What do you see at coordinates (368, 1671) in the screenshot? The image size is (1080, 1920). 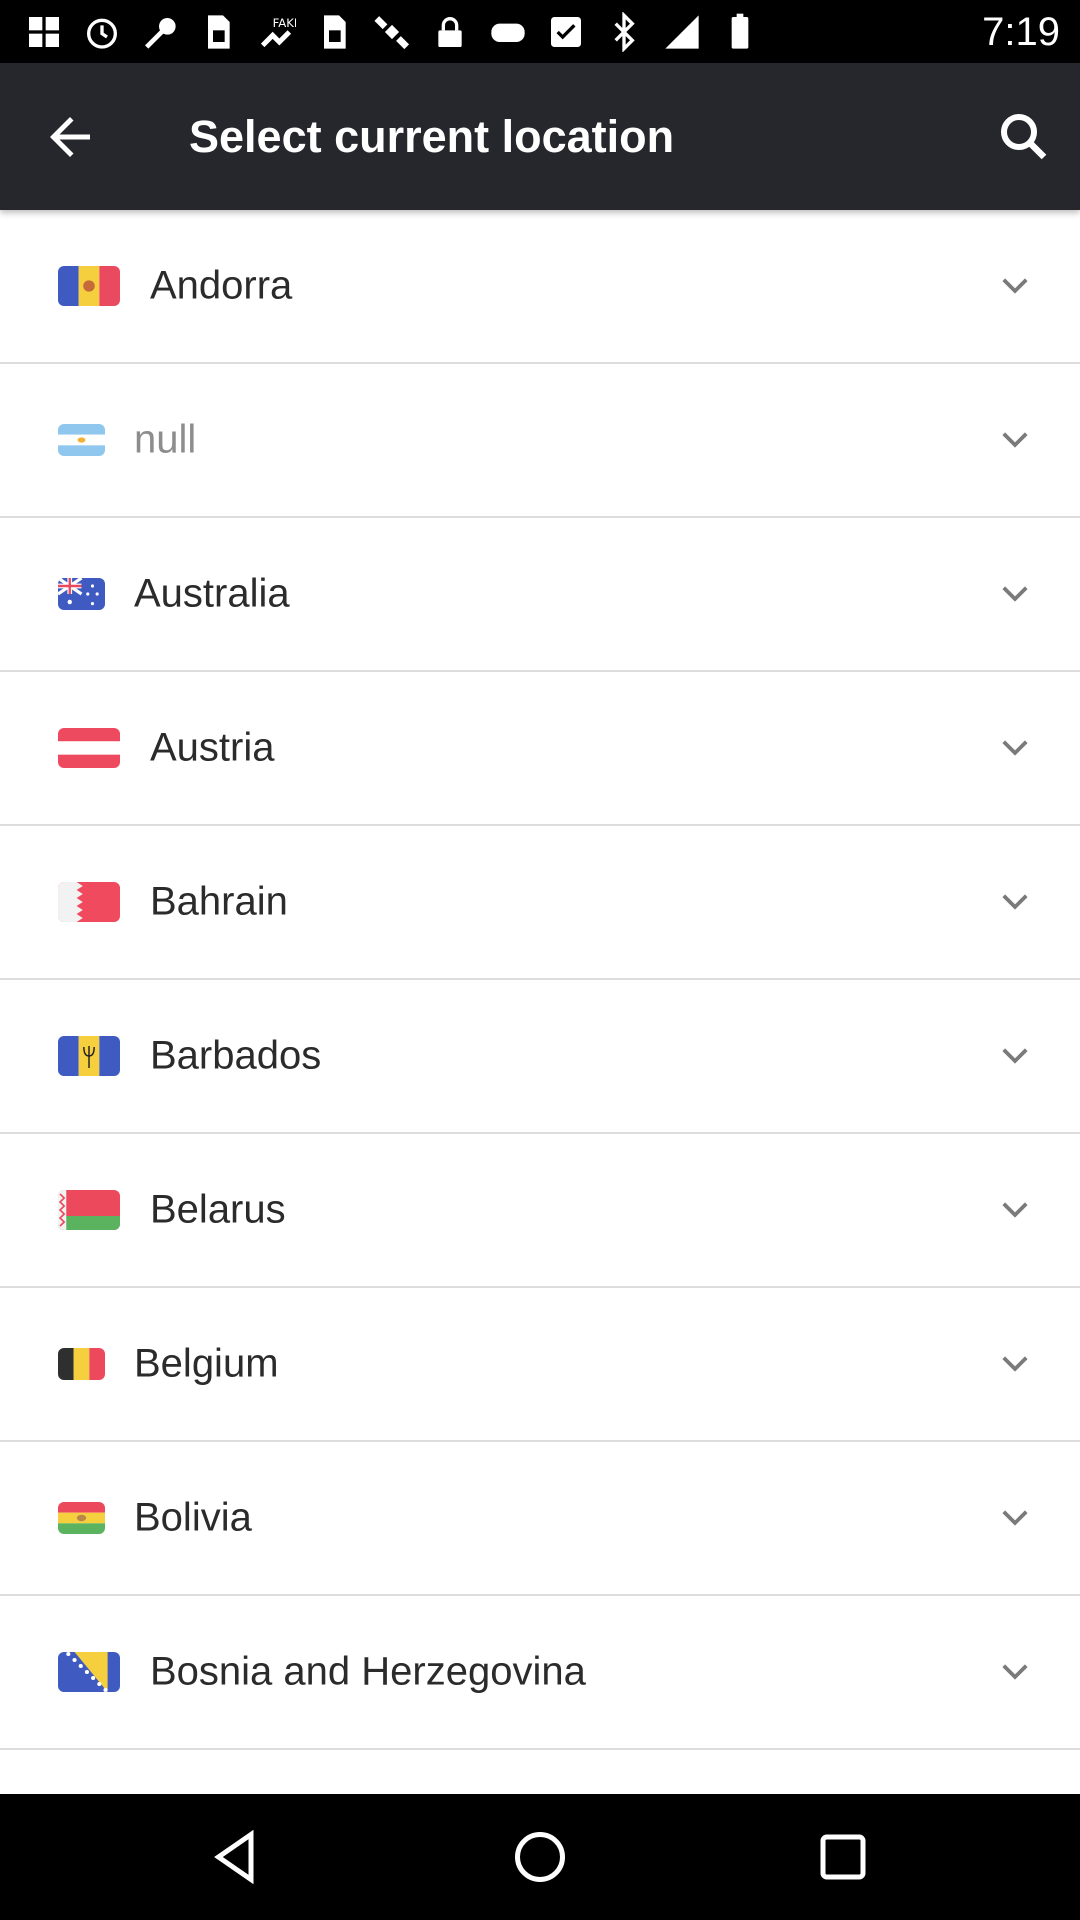 I see `country-name: Bosnia and Herzegovina` at bounding box center [368, 1671].